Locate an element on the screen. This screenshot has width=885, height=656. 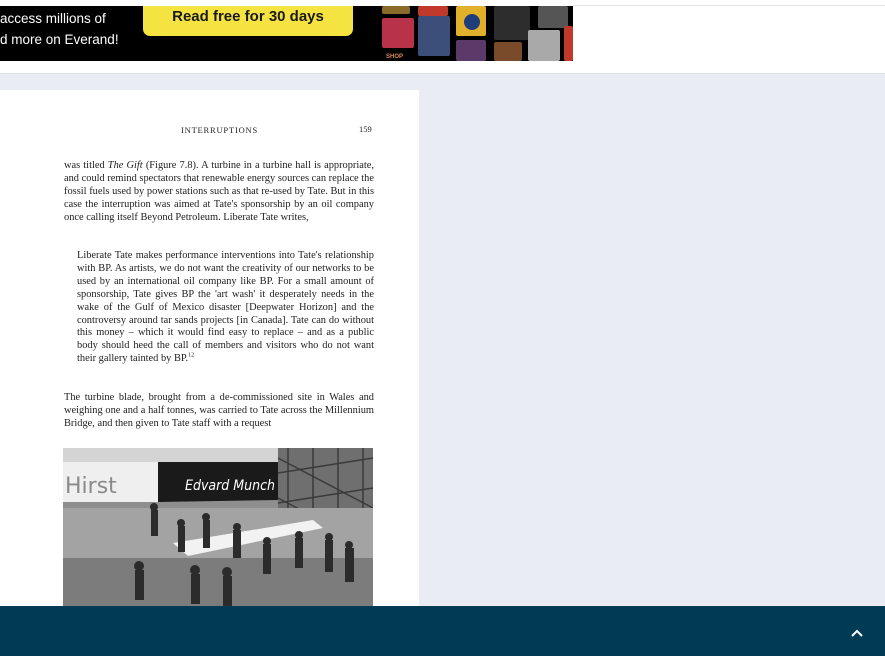
artwork-title: The Gift is located at coordinates (125, 165).